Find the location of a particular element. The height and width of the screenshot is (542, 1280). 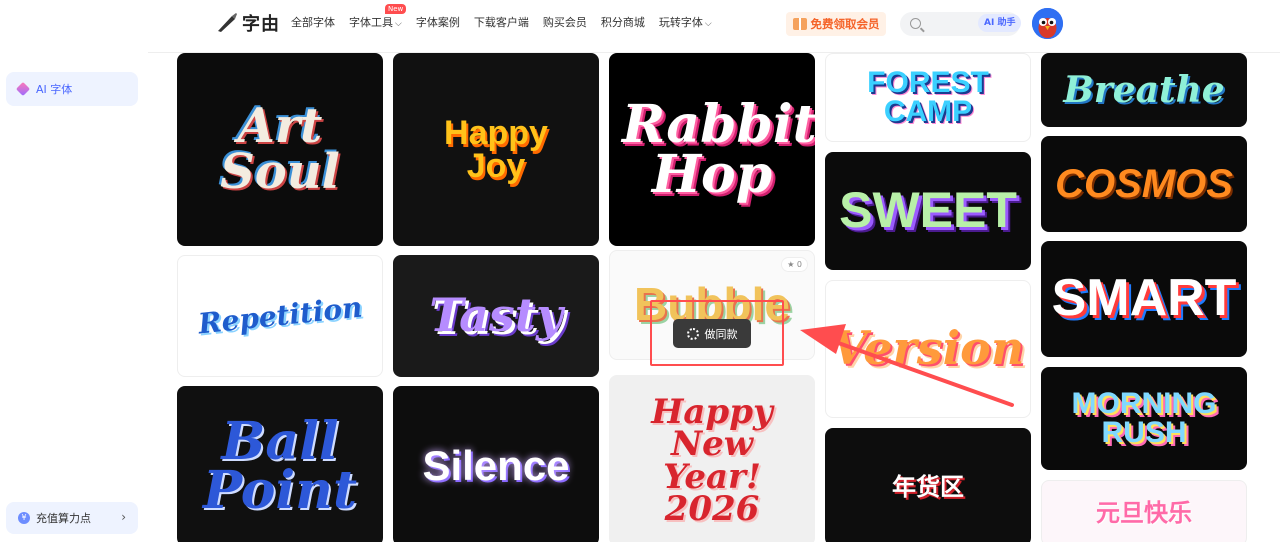

nav-font-tools: 字体工具 ⌵ New is located at coordinates (378, 17).